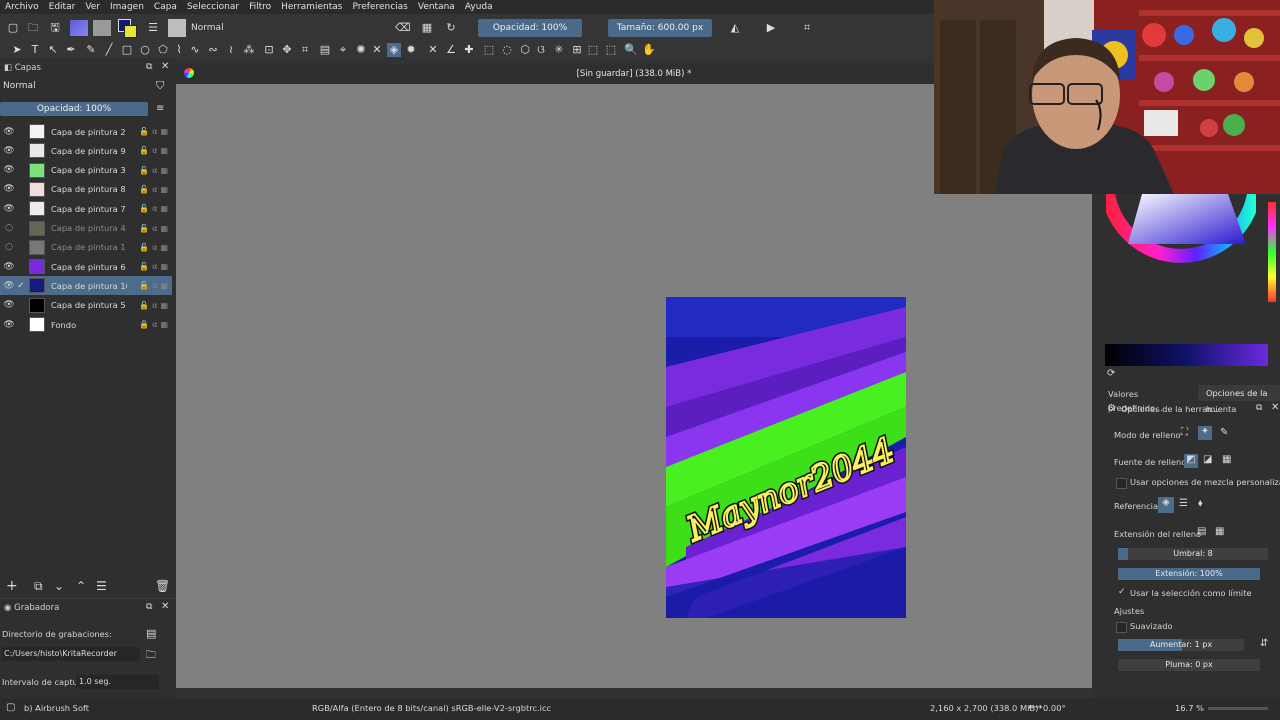  Describe the element at coordinates (231, 50) in the screenshot. I see `dynamic-brush-icon: ≀` at that location.